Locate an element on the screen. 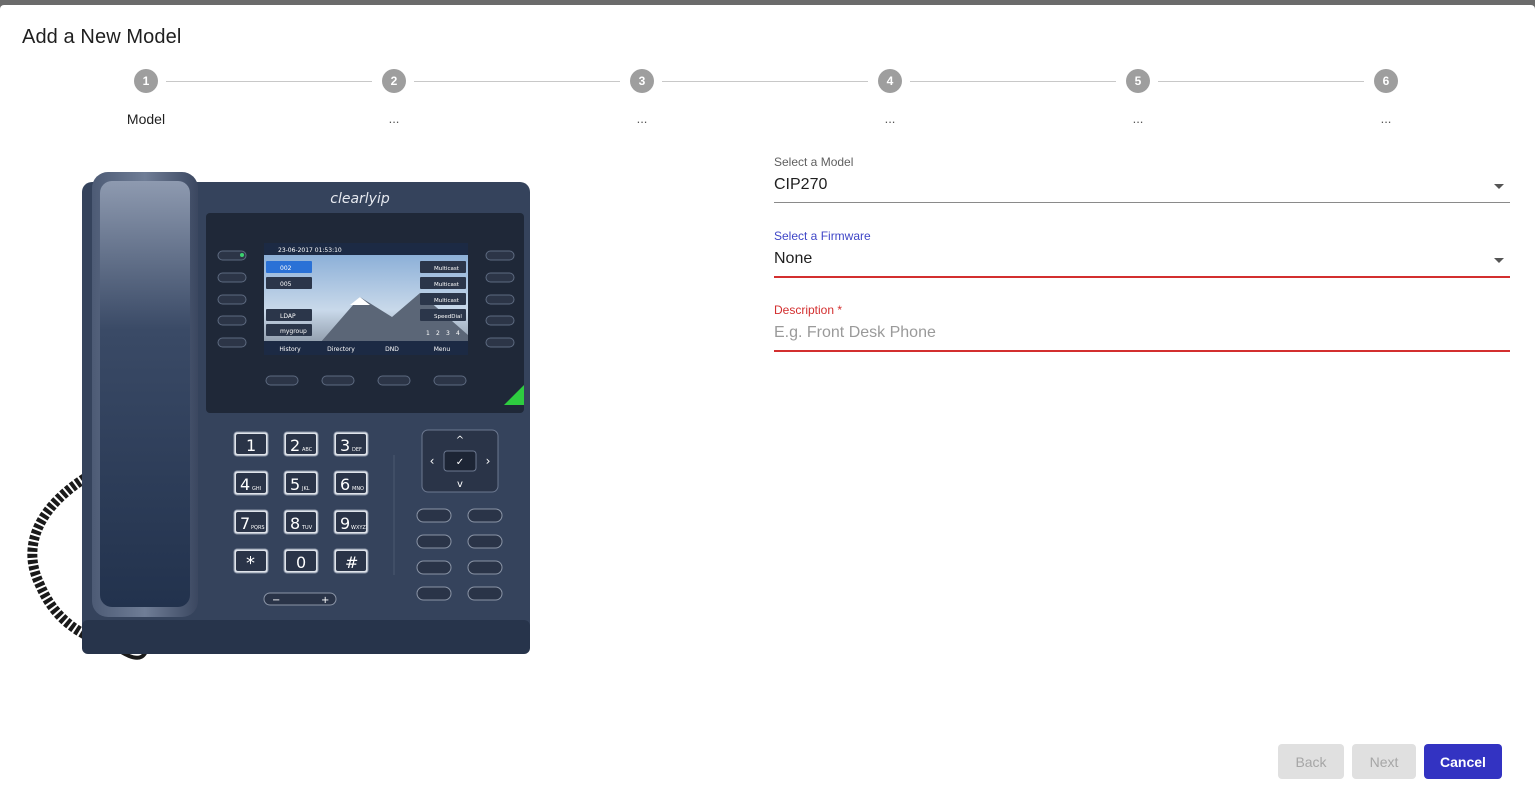 This screenshot has width=1535, height=808. model-select-value: CIP270 is located at coordinates (1142, 183).